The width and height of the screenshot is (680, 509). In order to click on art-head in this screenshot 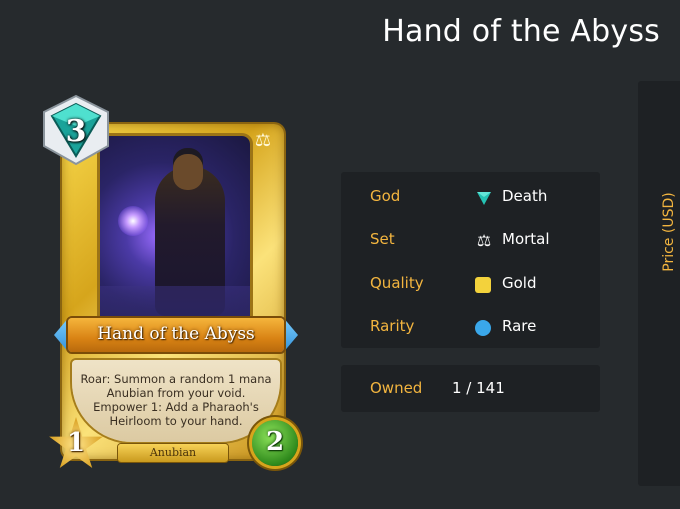, I will do `click(188, 172)`.